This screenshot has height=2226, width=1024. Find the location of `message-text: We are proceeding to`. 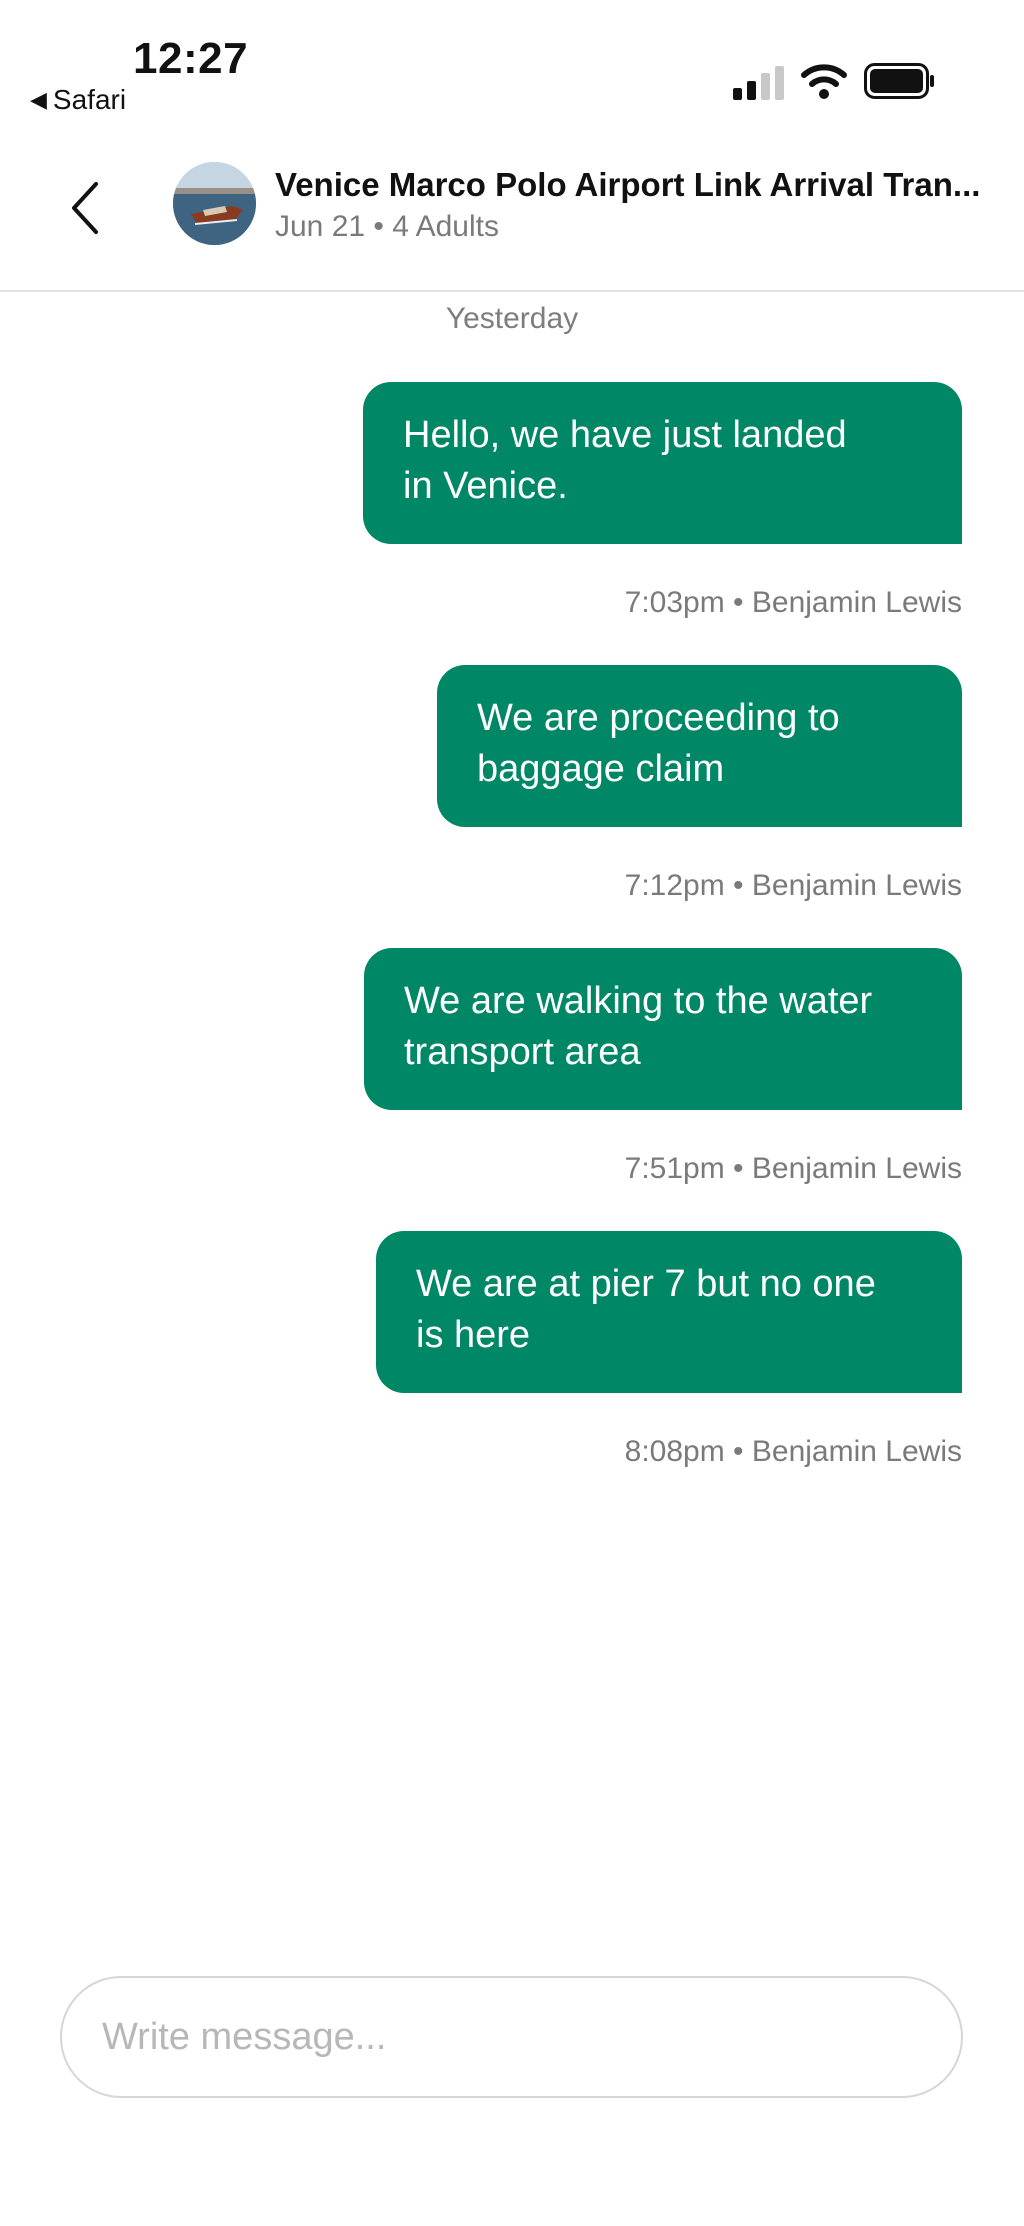

message-text: We are proceeding to is located at coordinates (658, 718).